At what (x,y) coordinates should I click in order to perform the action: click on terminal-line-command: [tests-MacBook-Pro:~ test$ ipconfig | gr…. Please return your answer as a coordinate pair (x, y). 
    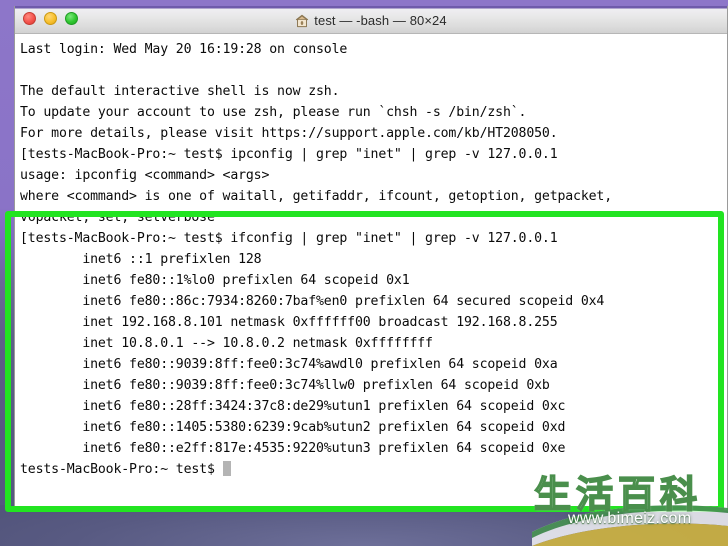
    Looking at the image, I should click on (289, 154).